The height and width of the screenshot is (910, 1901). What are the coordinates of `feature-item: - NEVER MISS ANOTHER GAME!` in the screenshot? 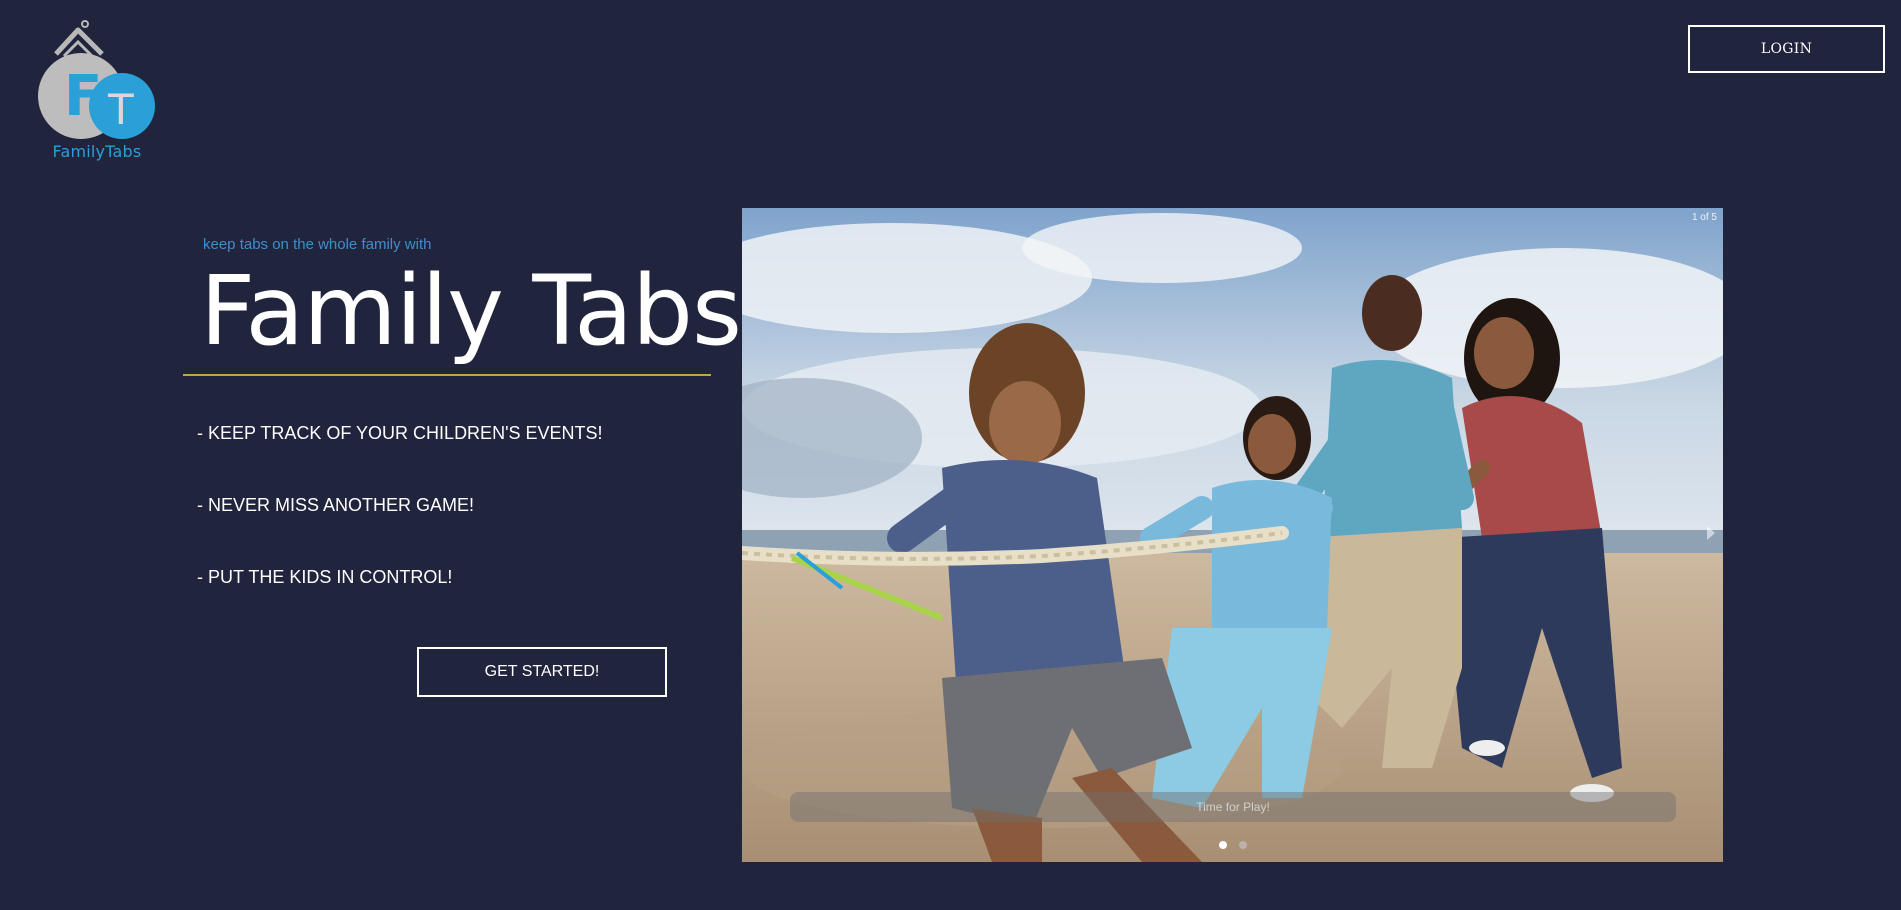 It's located at (336, 505).